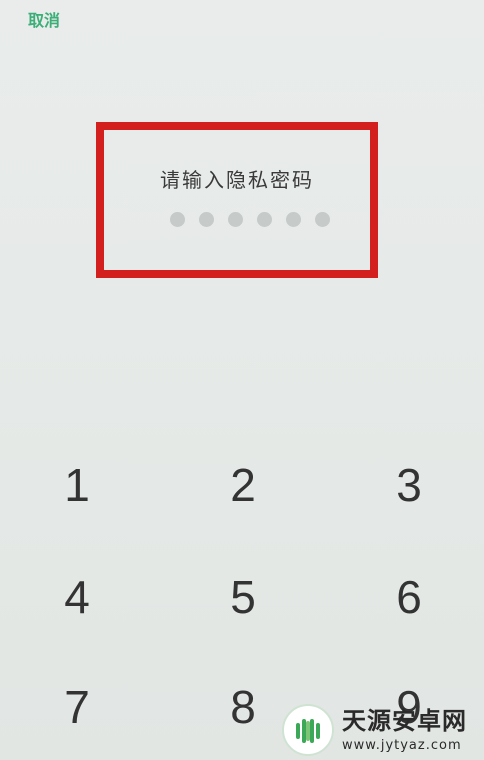 The width and height of the screenshot is (484, 760). Describe the element at coordinates (237, 180) in the screenshot. I see `password-prompt: 请输入隐私密码` at that location.